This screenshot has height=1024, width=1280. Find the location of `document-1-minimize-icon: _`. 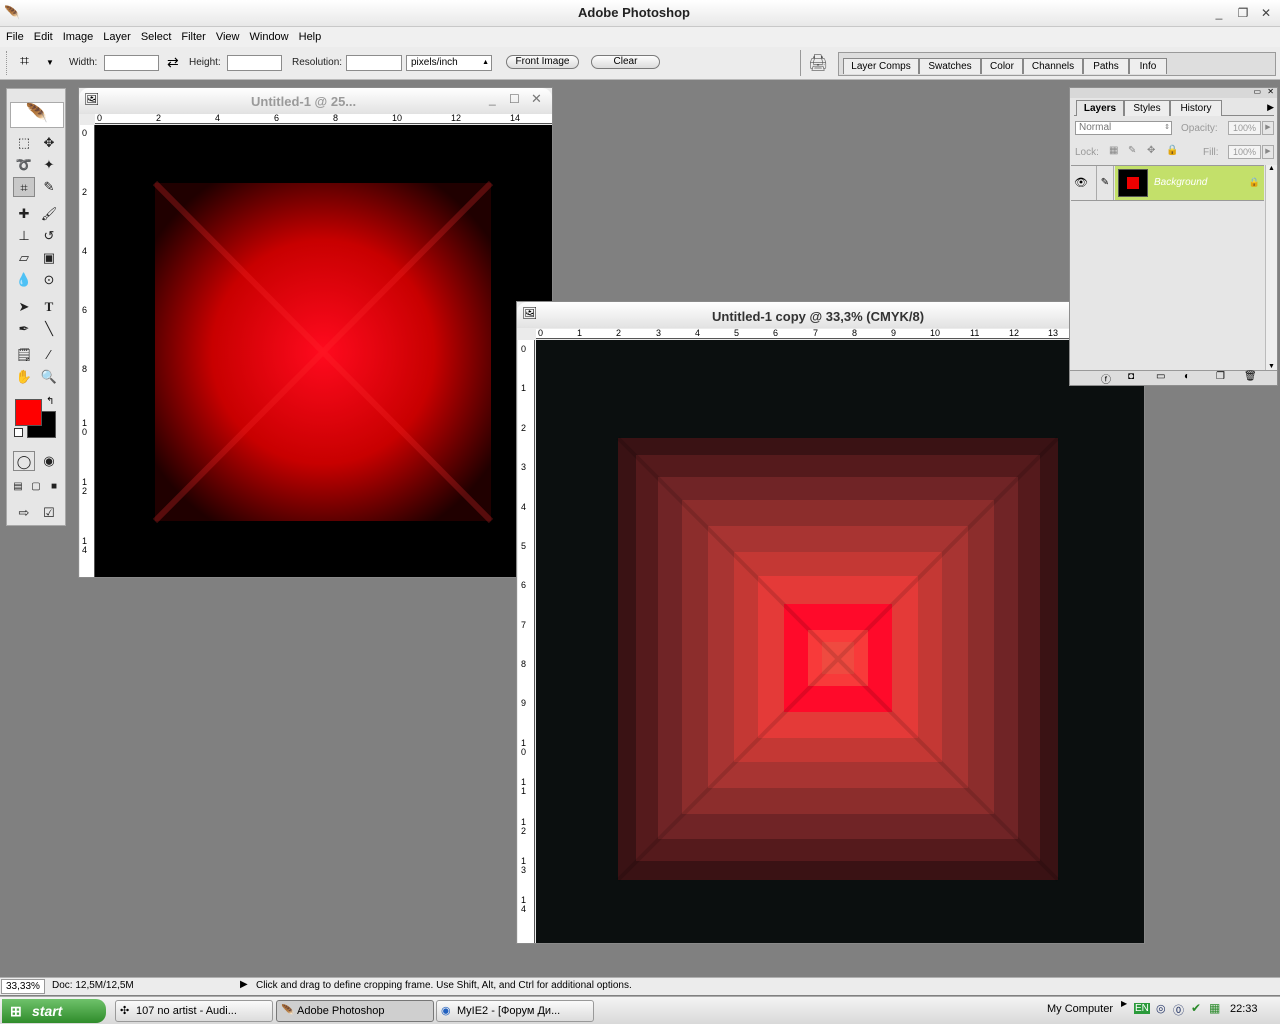

document-1-minimize-icon: _ is located at coordinates (492, 99).